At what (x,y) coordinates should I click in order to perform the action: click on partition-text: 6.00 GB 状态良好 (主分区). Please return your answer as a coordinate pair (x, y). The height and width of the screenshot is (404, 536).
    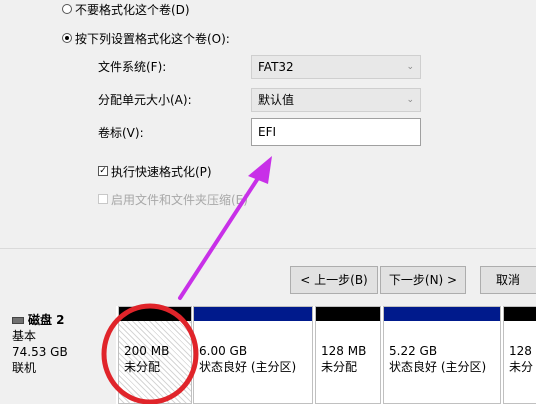
    Looking at the image, I should click on (253, 348).